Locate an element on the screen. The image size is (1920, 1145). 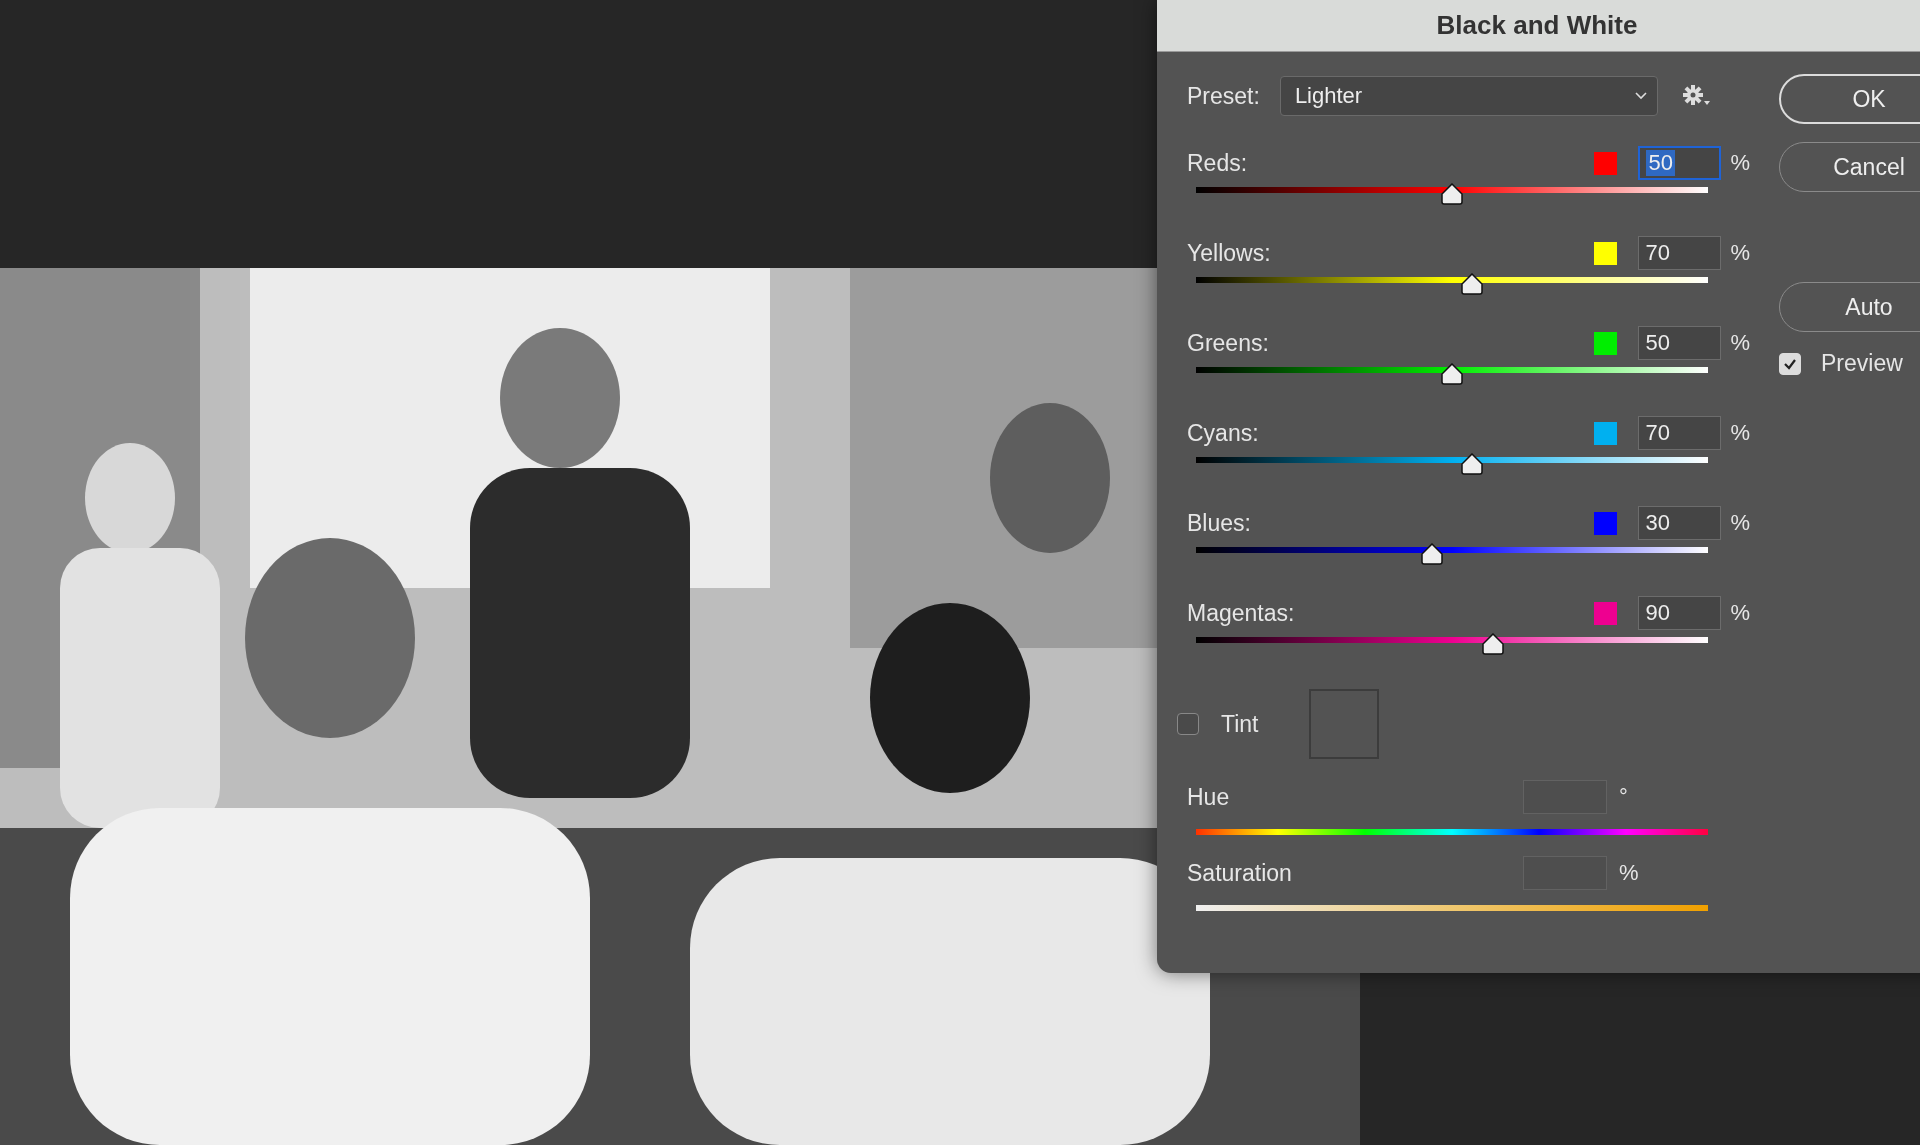
preset-label: Preset: is located at coordinates (1223, 96).